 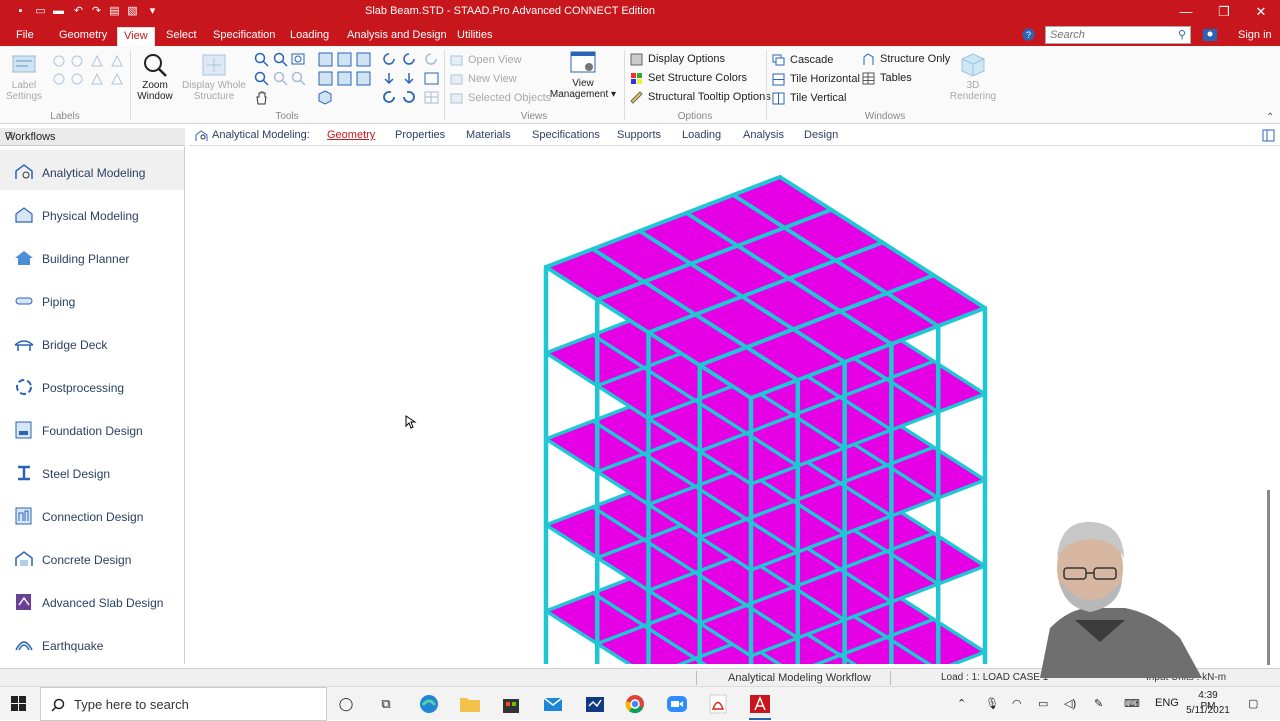 I want to click on keyboard-icon: ⌨, so click(x=1132, y=703).